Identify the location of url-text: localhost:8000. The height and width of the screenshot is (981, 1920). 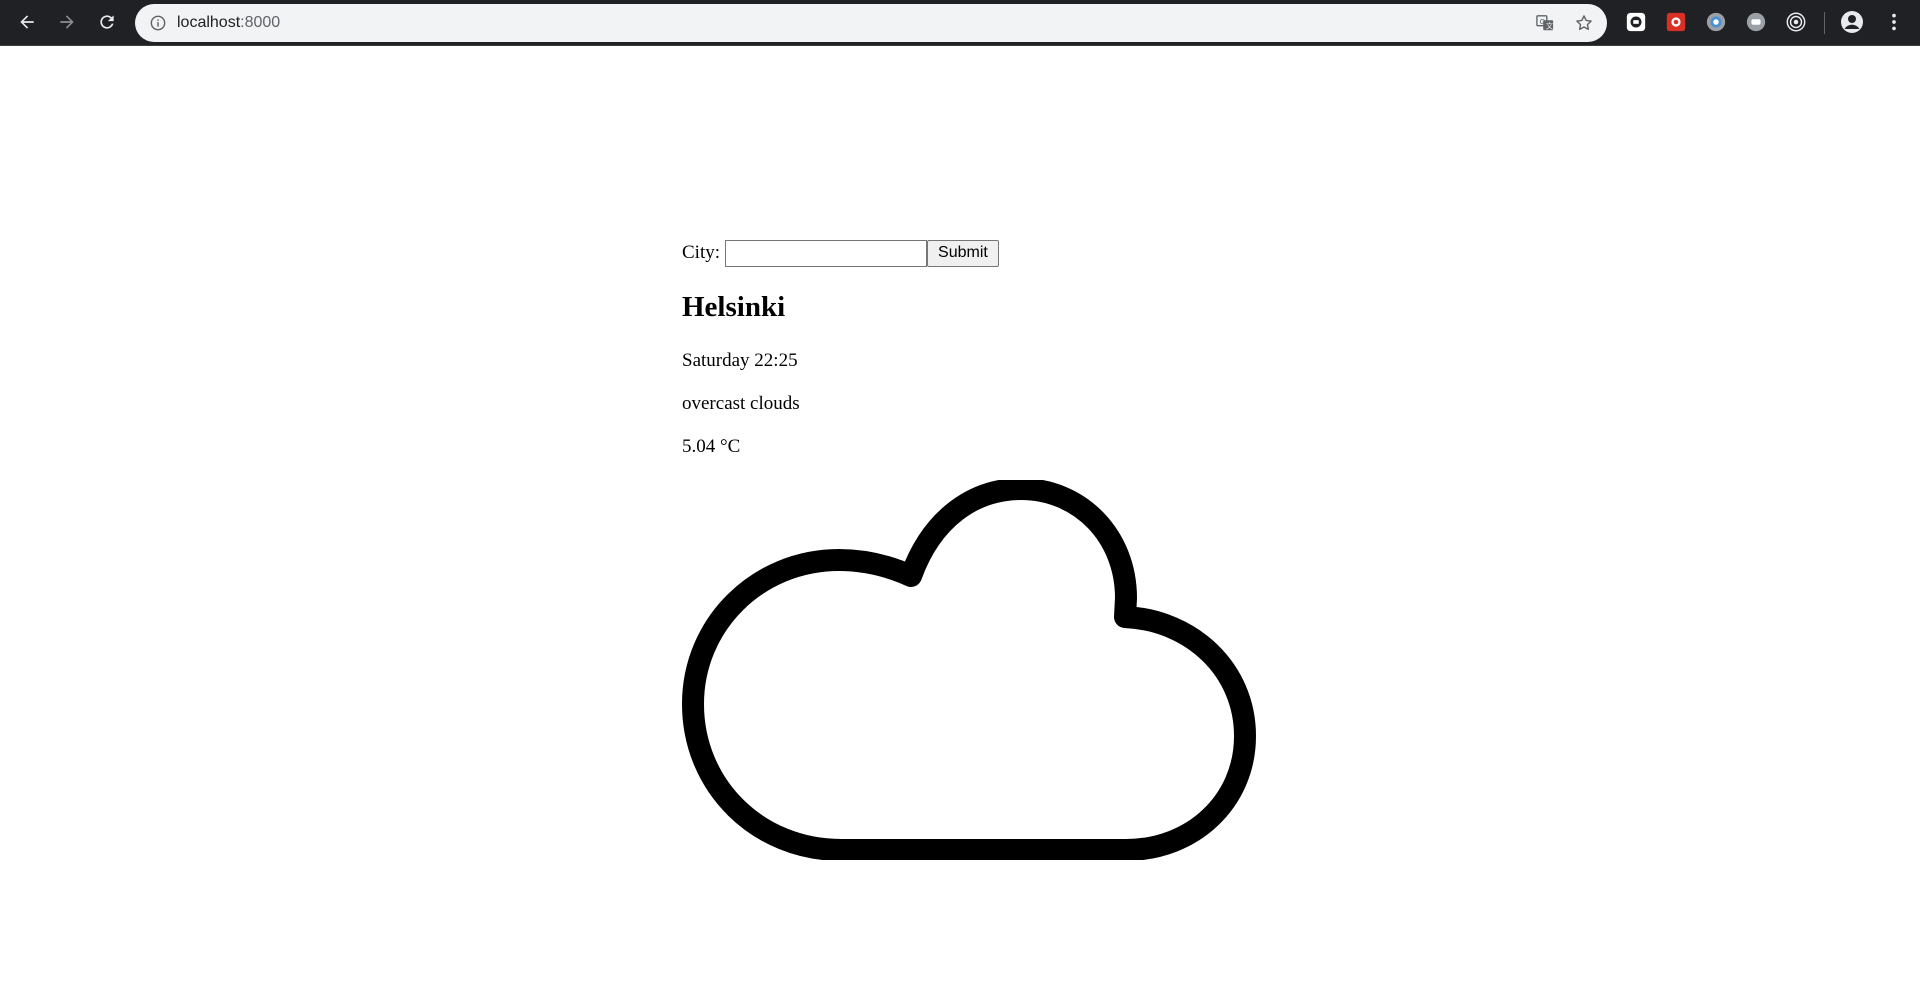
(228, 23).